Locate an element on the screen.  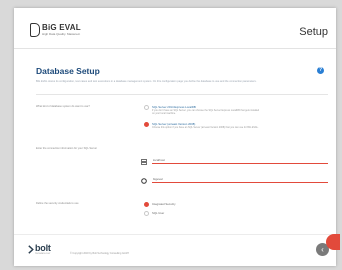
server-icon is located at coordinates (144, 162).